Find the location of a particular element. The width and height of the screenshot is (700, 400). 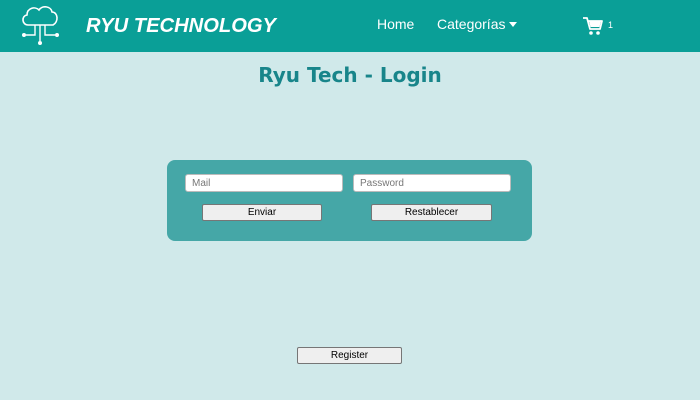

nav-categories-label: Categorías is located at coordinates (471, 24).